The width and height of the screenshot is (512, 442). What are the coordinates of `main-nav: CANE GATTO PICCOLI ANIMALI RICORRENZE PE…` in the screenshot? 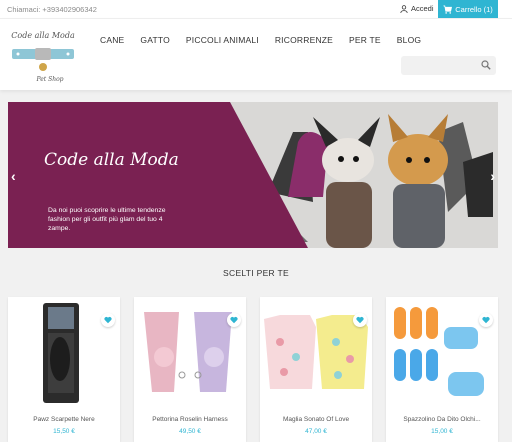 It's located at (268, 40).